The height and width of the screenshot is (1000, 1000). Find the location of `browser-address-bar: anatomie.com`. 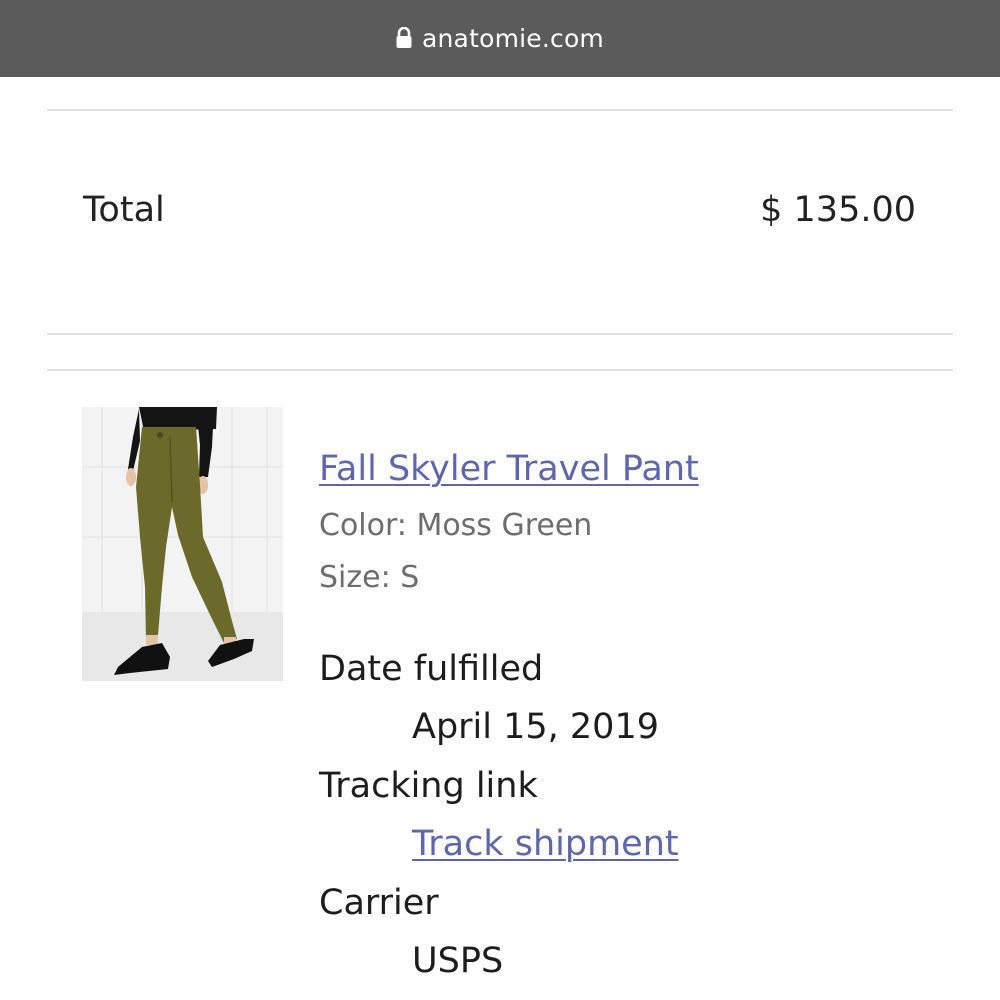

browser-address-bar: anatomie.com is located at coordinates (500, 38).